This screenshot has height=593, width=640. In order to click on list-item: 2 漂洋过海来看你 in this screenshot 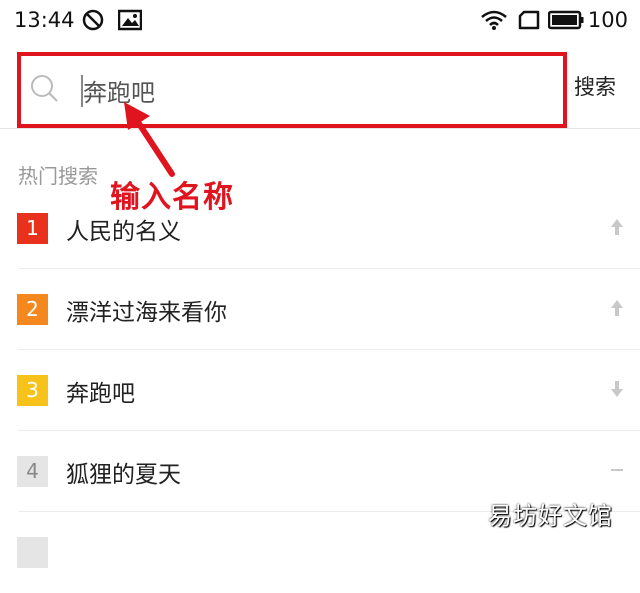, I will do `click(320, 309)`.